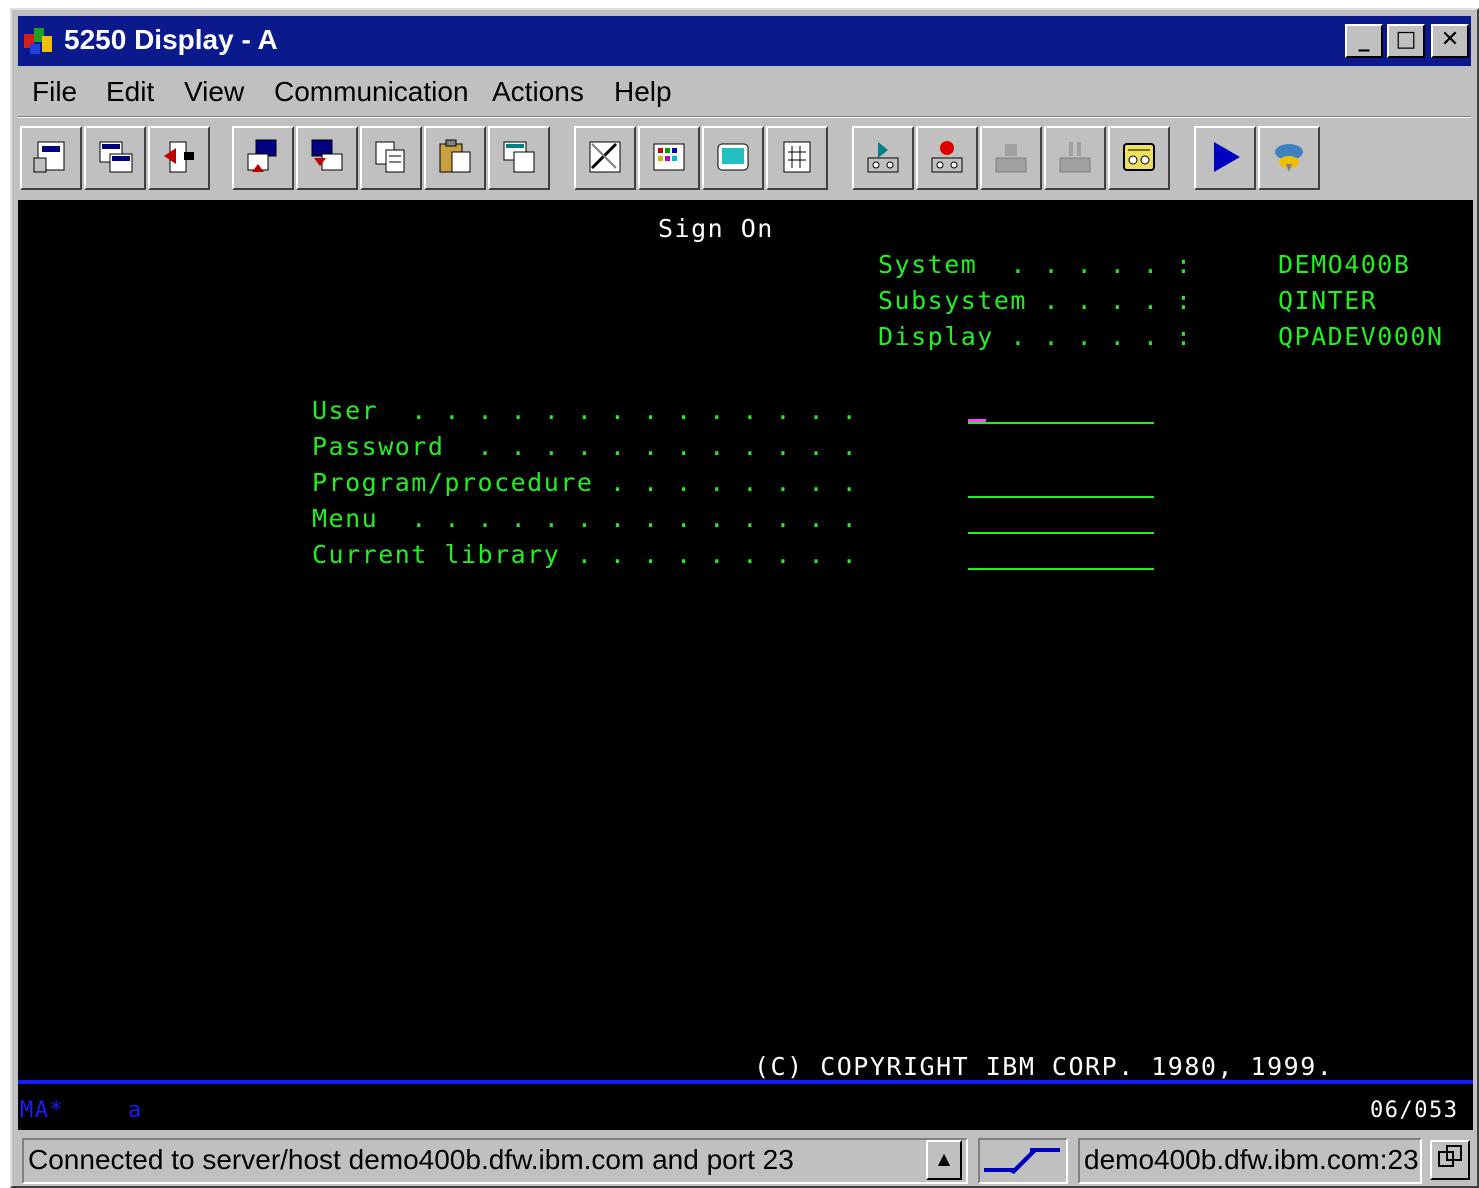 This screenshot has width=1479, height=1188. Describe the element at coordinates (42, 1110) in the screenshot. I see `oia-indicator: MA*` at that location.